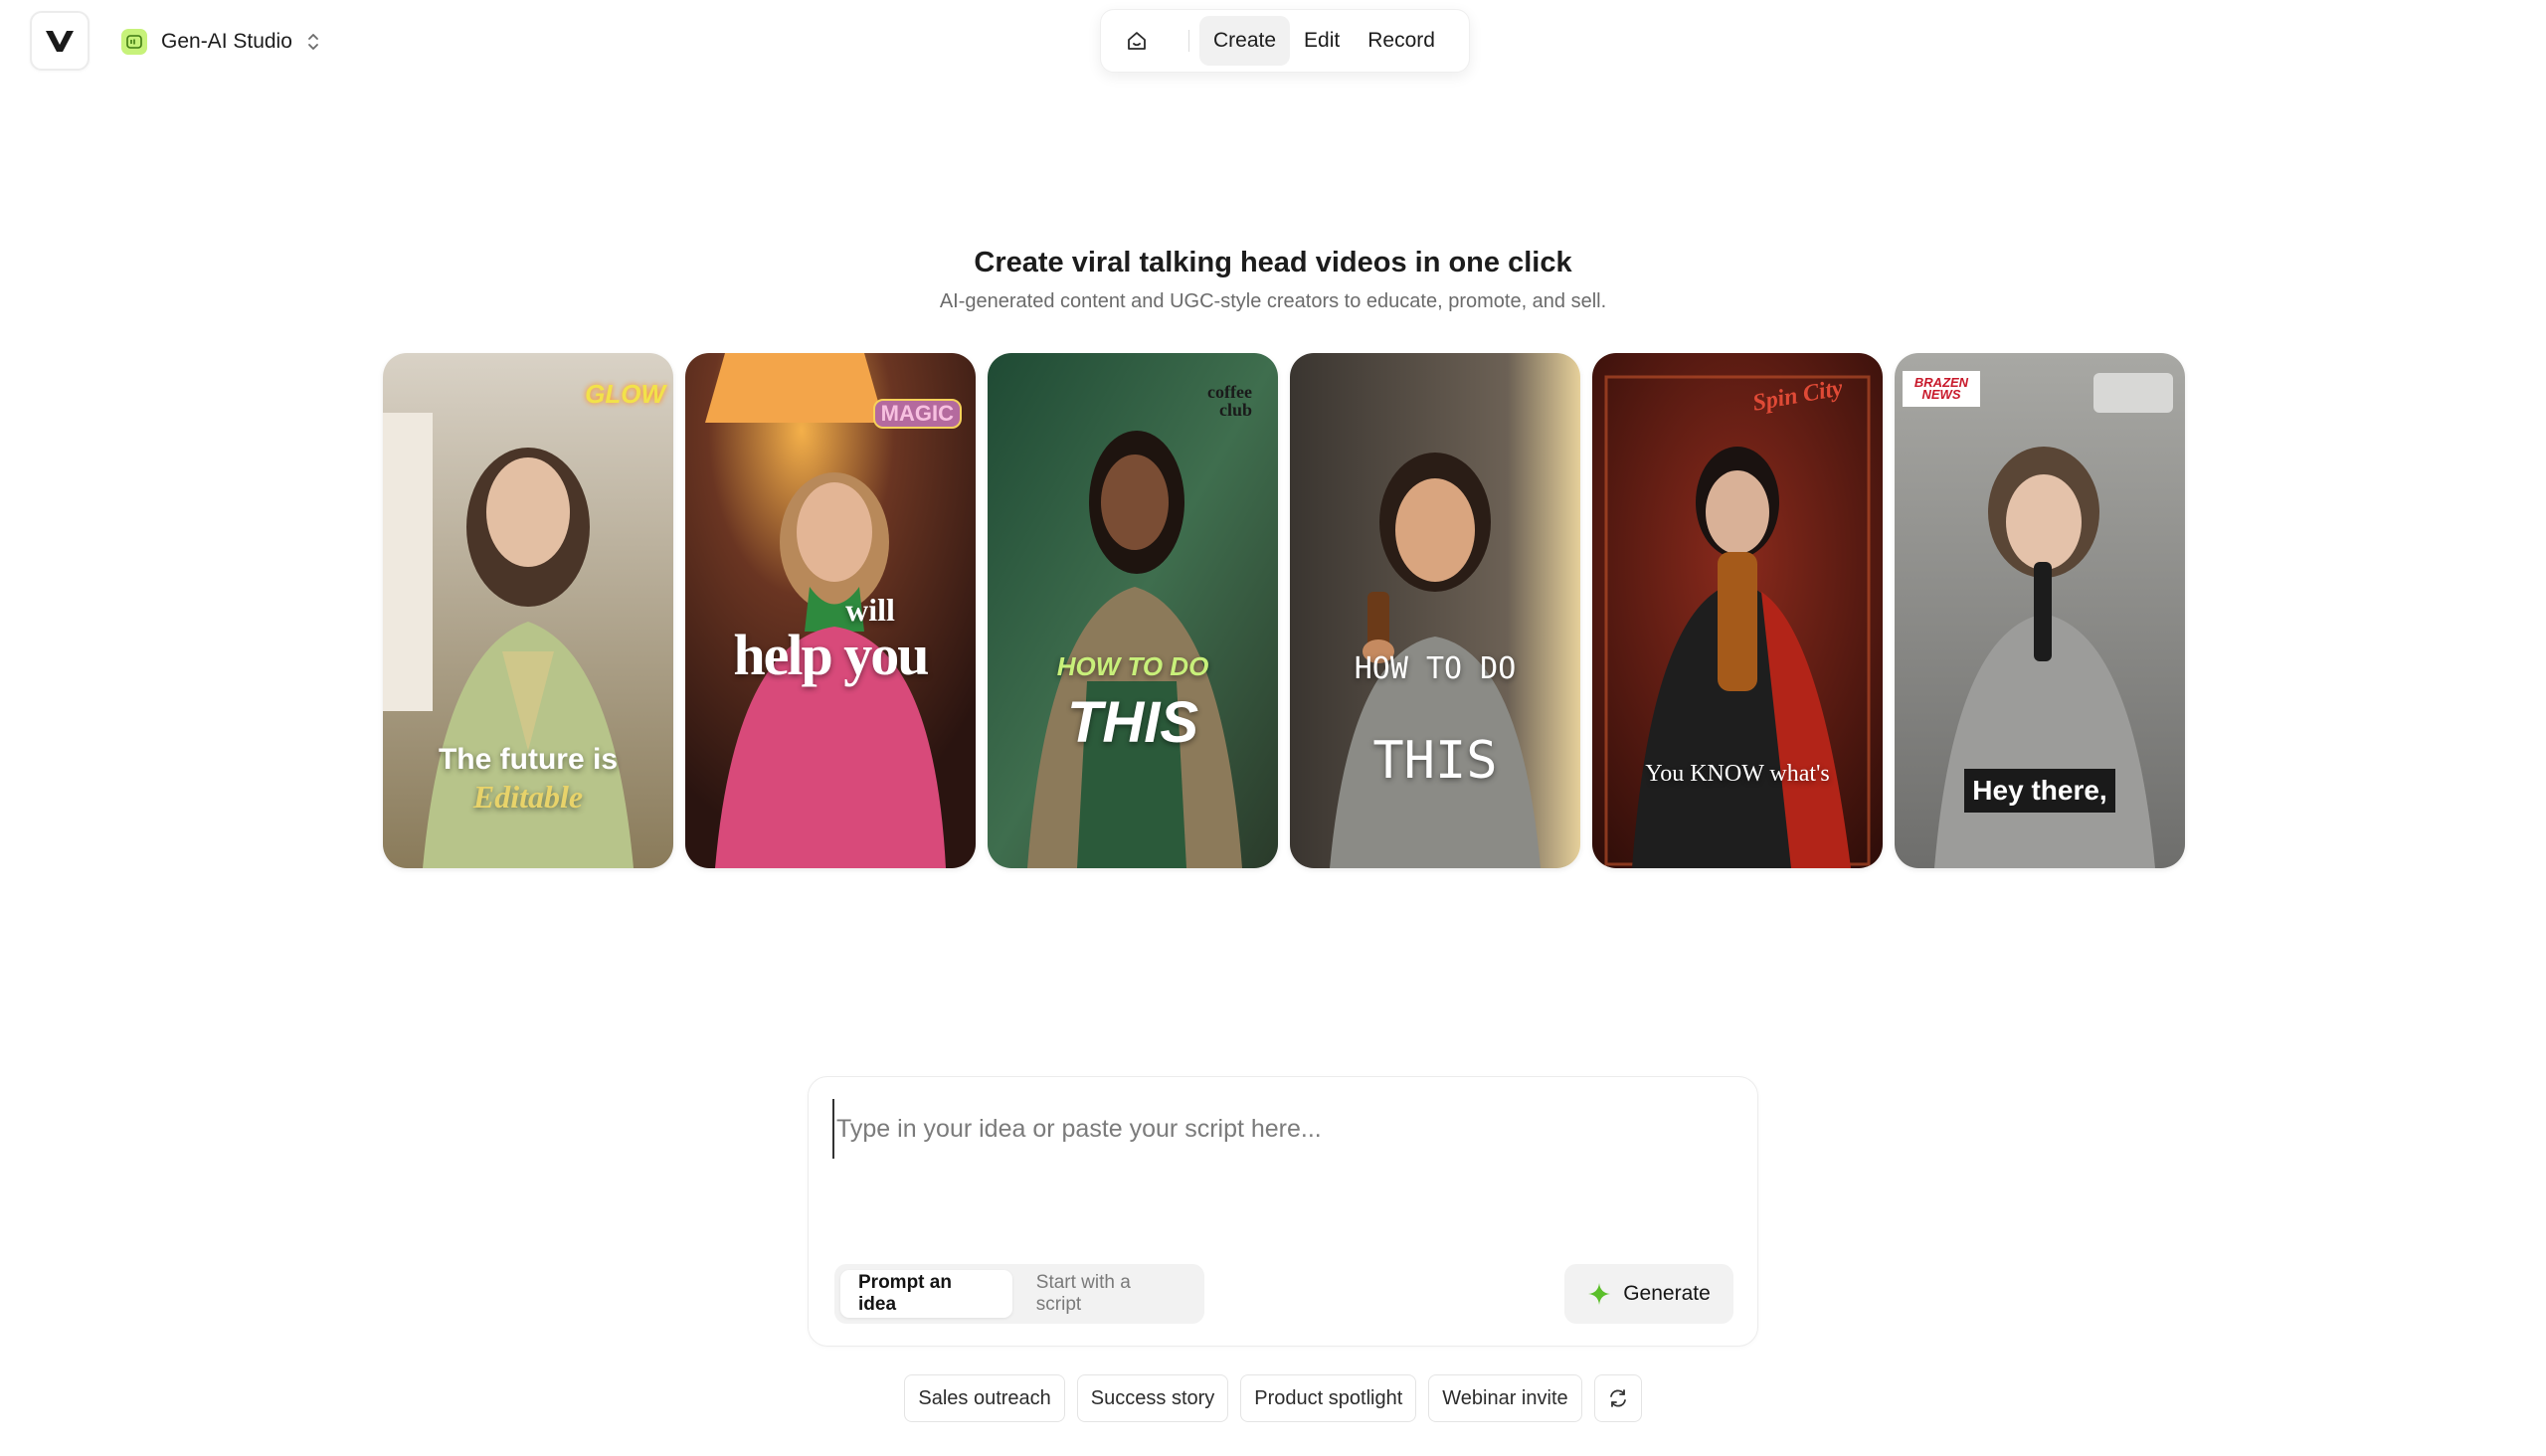 The width and height of the screenshot is (2546, 1456). I want to click on mode-start-script: Start with a script, so click(1108, 1294).